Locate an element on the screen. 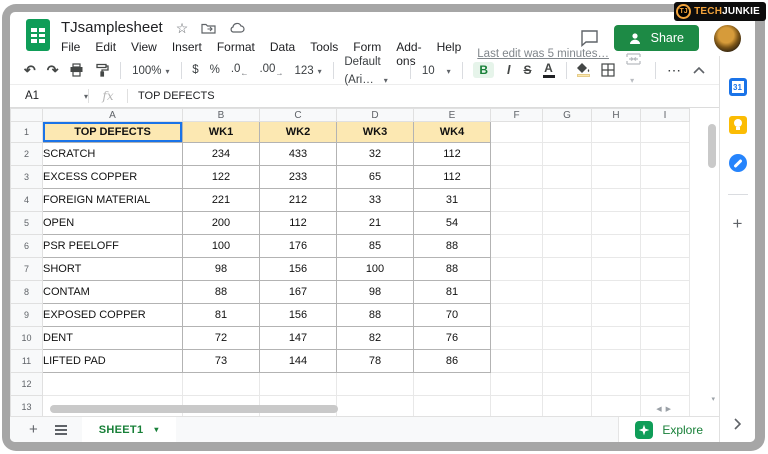  cell-B1: WK1 is located at coordinates (221, 132).